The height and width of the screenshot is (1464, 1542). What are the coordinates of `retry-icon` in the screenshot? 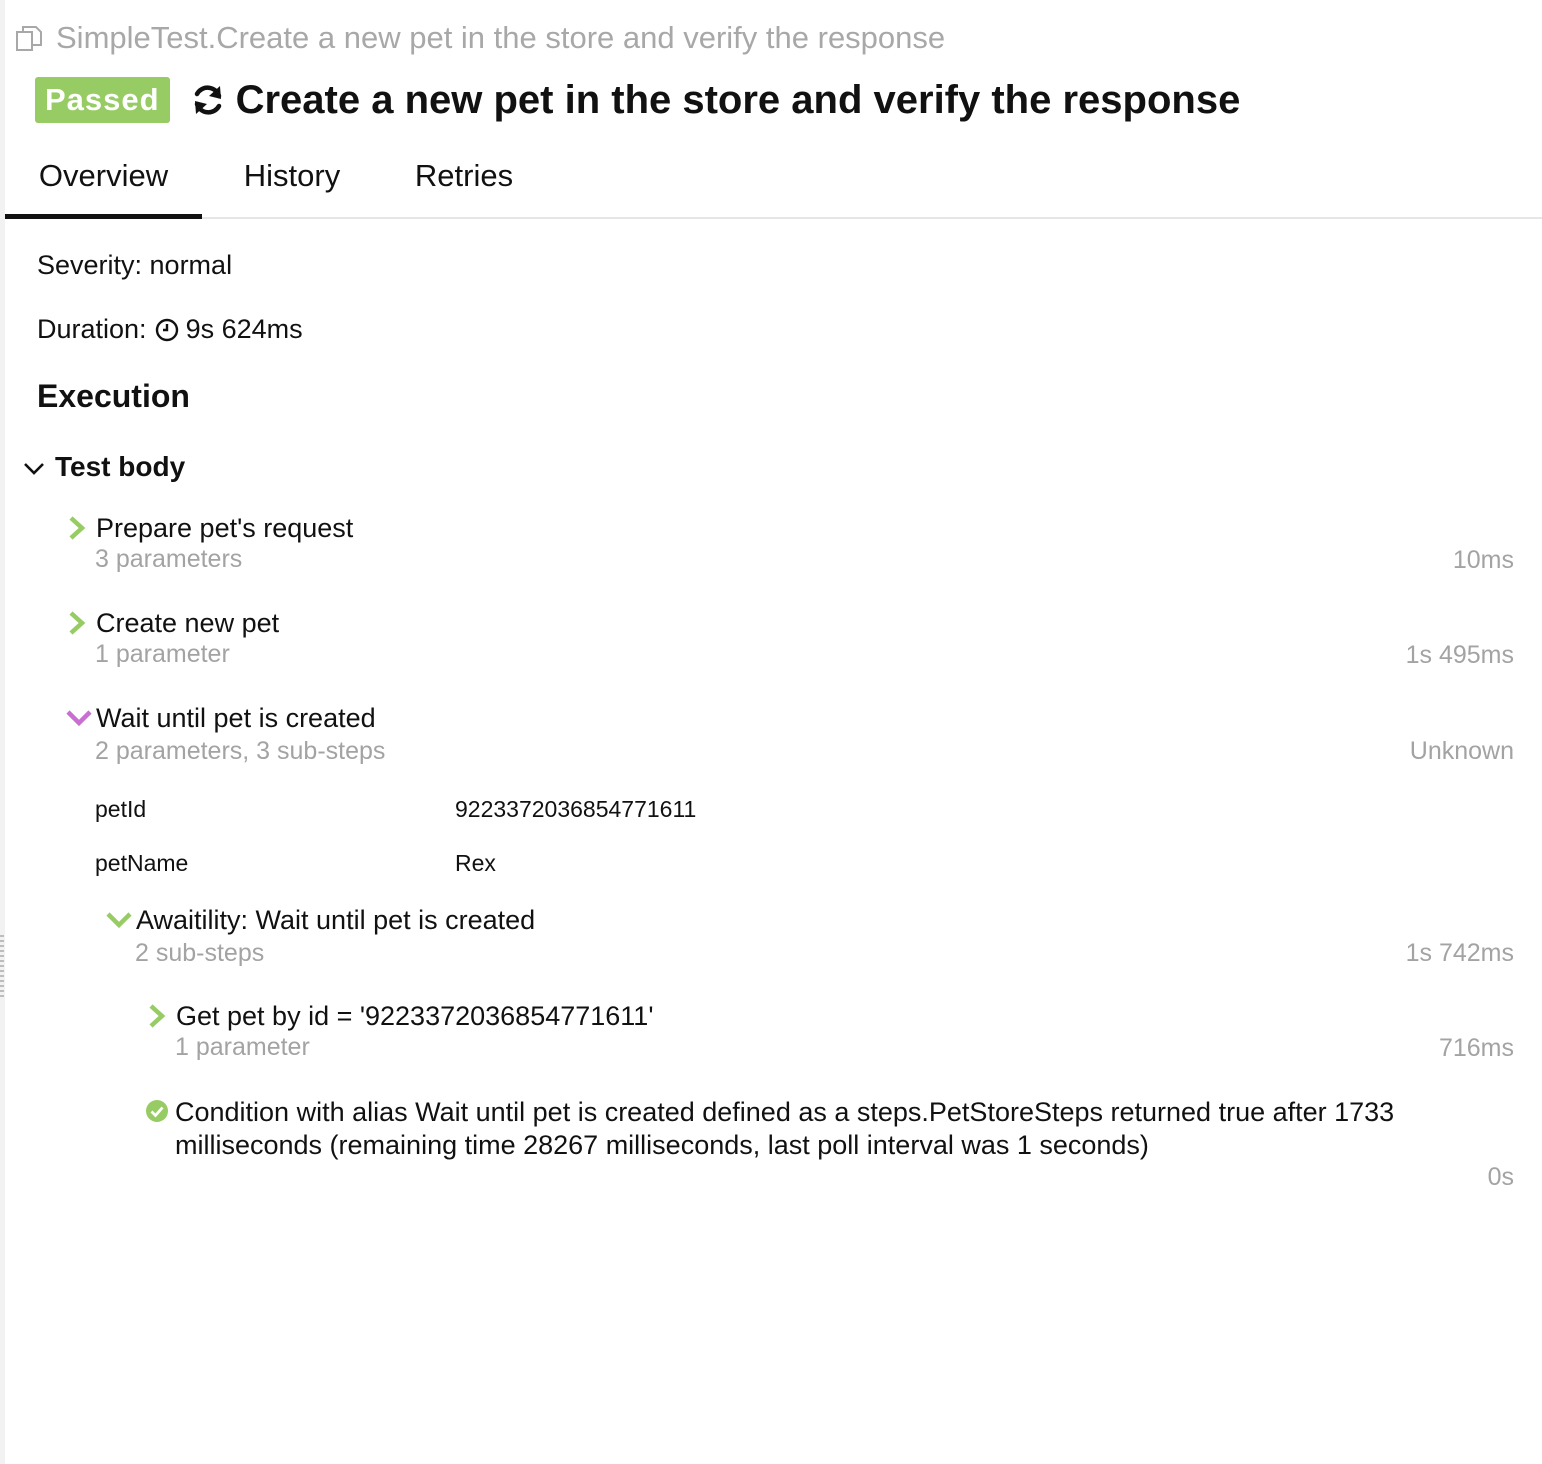 It's located at (208, 100).